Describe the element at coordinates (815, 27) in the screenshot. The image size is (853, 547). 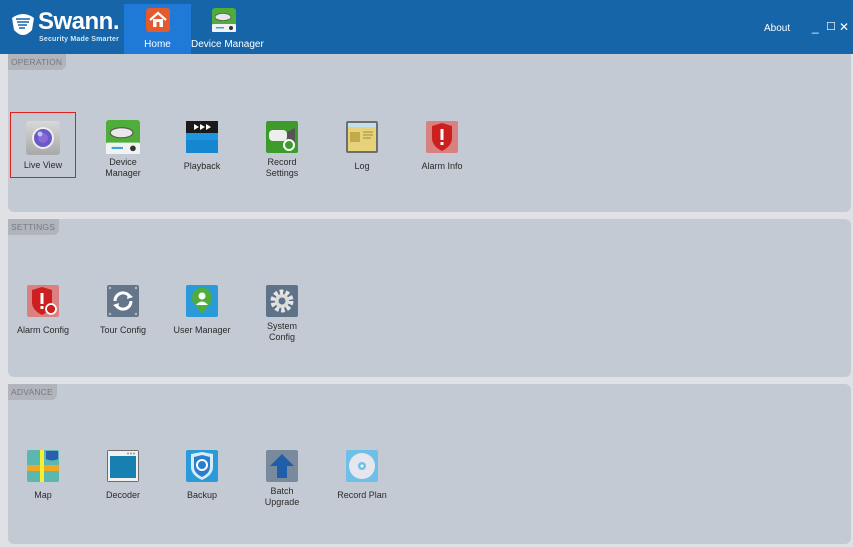
I see `minimize-button: _` at that location.